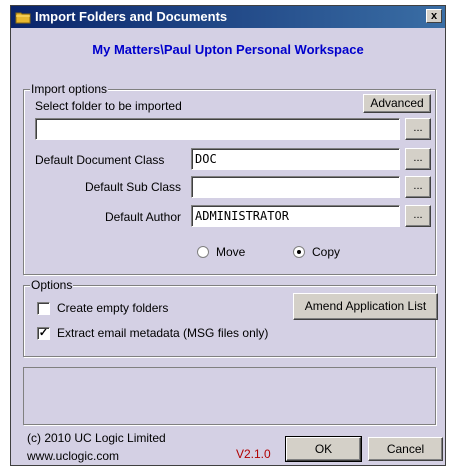  Describe the element at coordinates (43, 333) in the screenshot. I see `extract-email-checkbox: ✓` at that location.